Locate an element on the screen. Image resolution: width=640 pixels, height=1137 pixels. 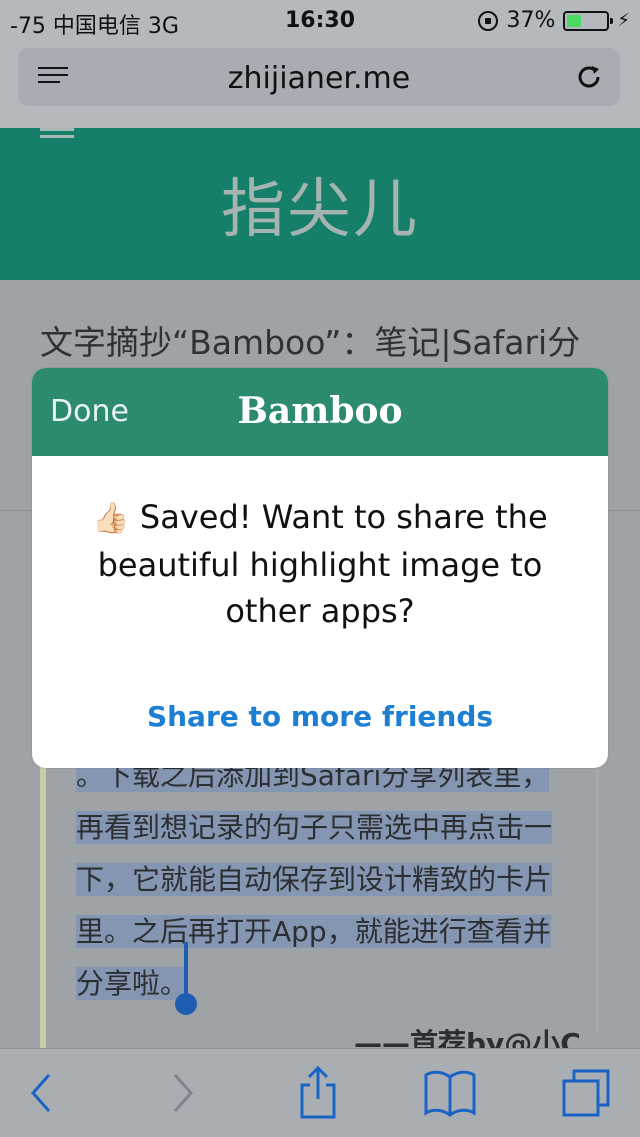
share-more-friends-button: Share to more friends is located at coordinates (320, 716).